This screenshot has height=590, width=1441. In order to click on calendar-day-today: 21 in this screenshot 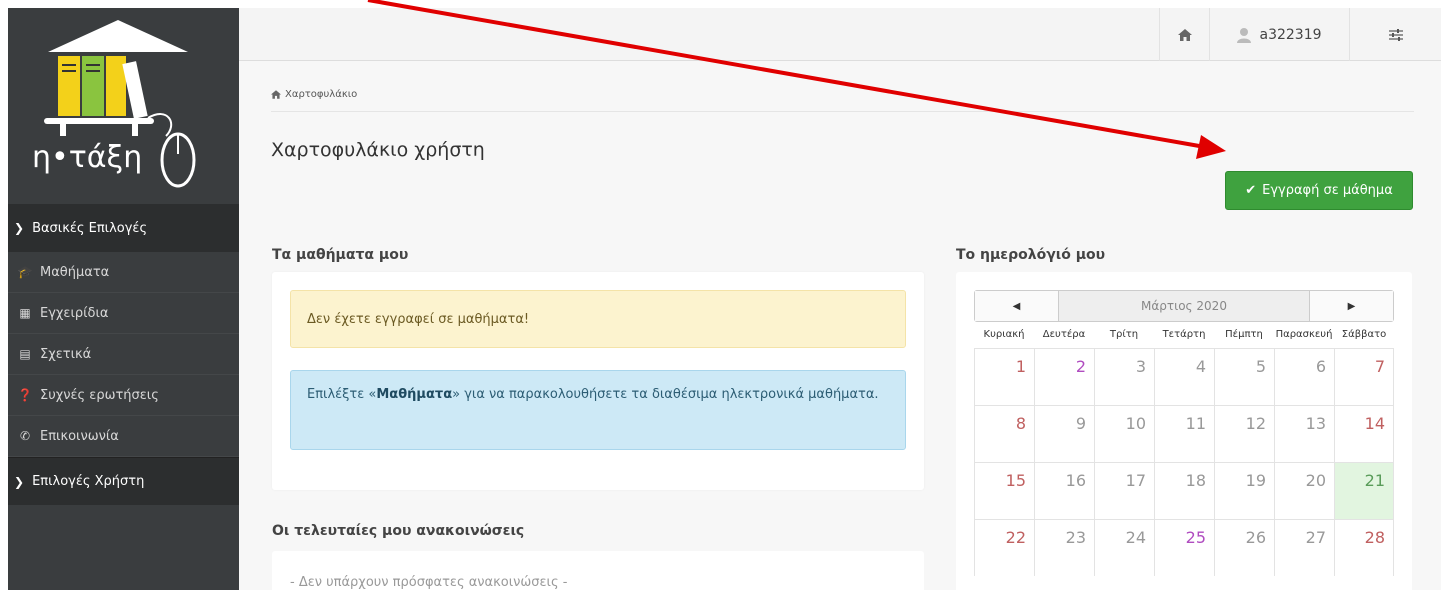, I will do `click(1364, 490)`.